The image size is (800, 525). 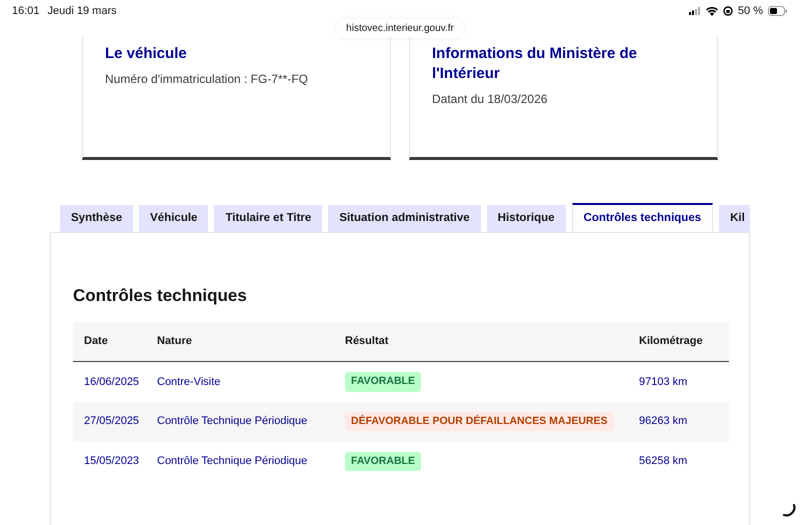 I want to click on signal-icon, so click(x=694, y=11).